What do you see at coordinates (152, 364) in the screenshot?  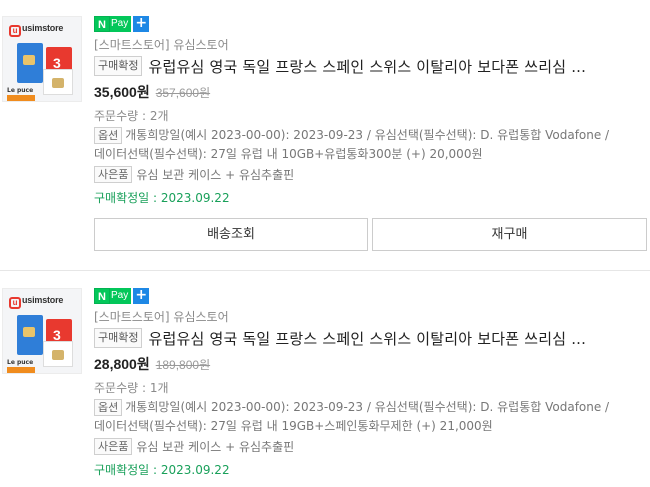 I see `price-row: 28,800원 189,800원` at bounding box center [152, 364].